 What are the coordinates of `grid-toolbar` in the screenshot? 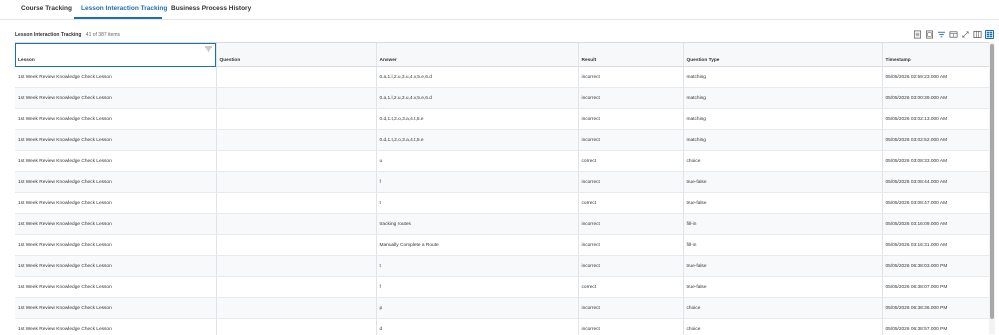 It's located at (953, 34).